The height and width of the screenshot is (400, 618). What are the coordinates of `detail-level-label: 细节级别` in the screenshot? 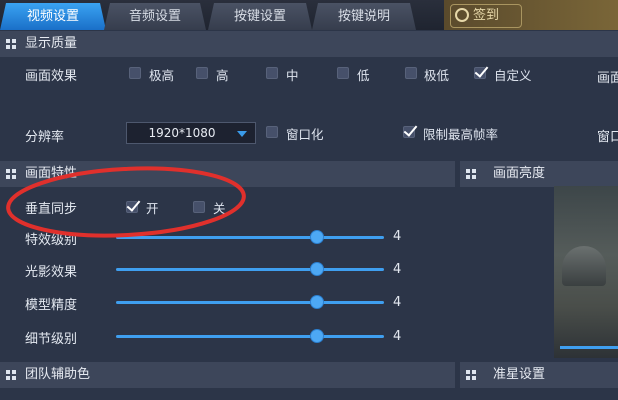 It's located at (51, 339).